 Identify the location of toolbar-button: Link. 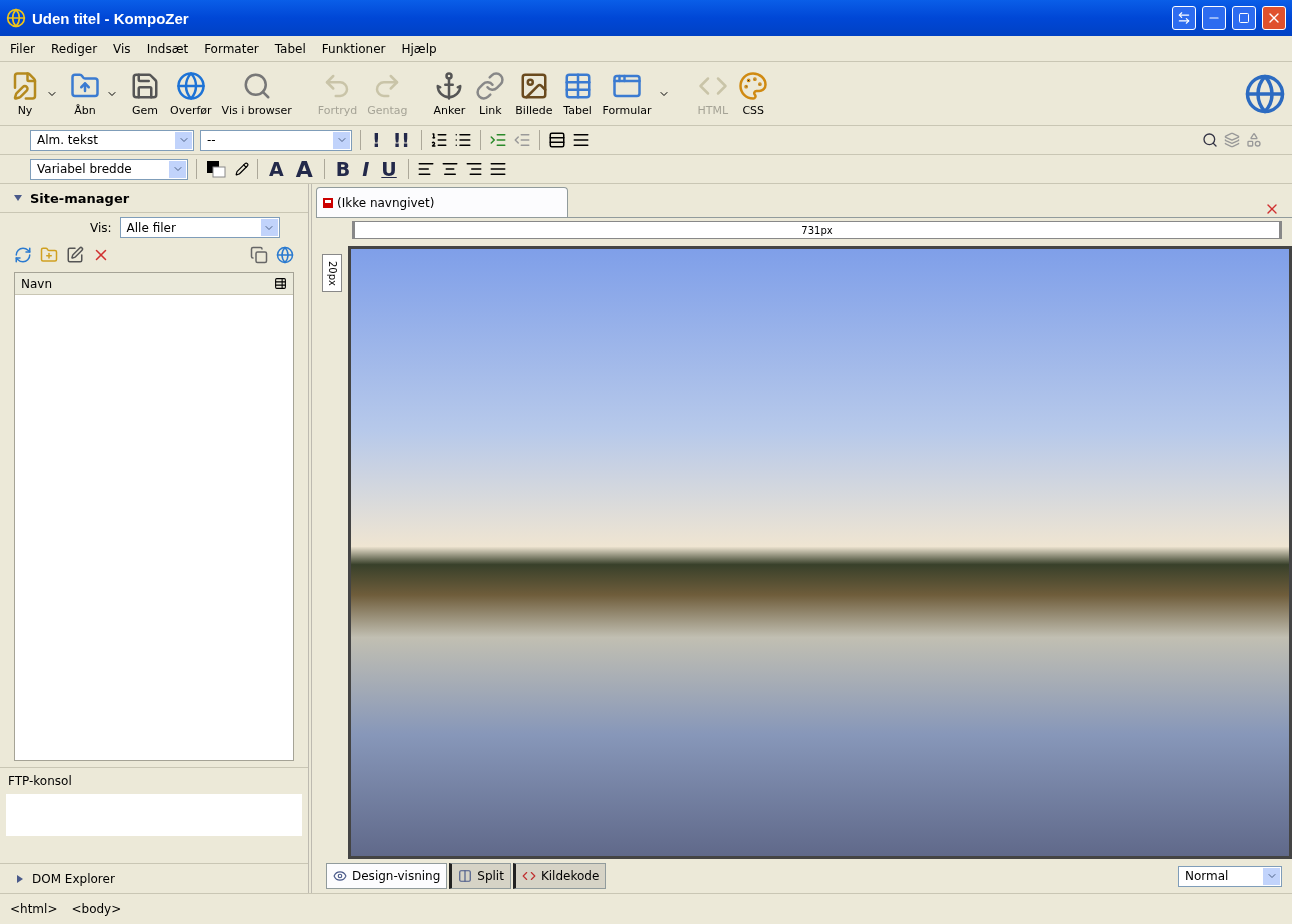
(490, 93).